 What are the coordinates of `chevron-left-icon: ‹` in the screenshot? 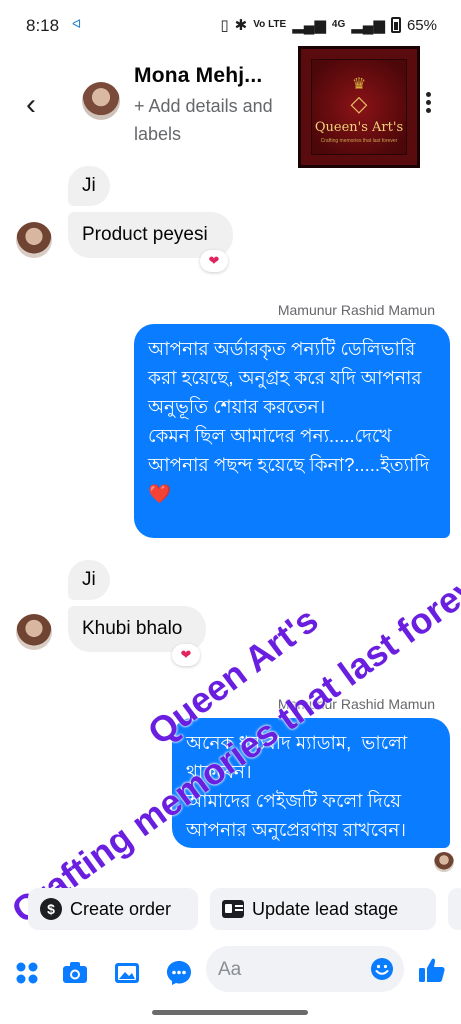 It's located at (31, 105).